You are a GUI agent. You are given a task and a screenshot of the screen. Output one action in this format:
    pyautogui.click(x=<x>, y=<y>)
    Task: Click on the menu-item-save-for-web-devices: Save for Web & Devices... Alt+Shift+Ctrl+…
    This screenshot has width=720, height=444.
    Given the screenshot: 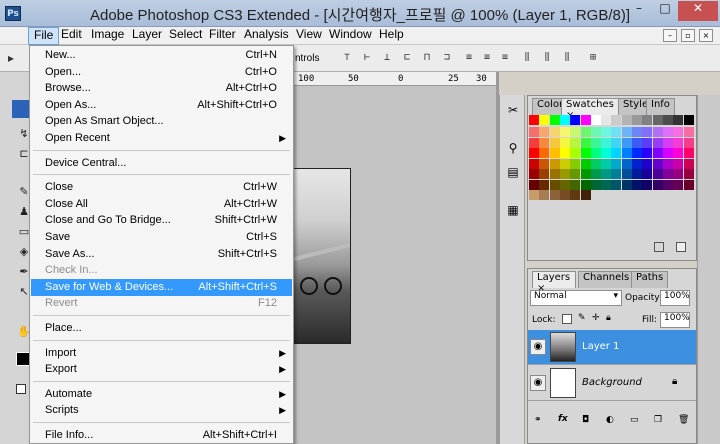 What is the action you would take?
    pyautogui.click(x=161, y=287)
    